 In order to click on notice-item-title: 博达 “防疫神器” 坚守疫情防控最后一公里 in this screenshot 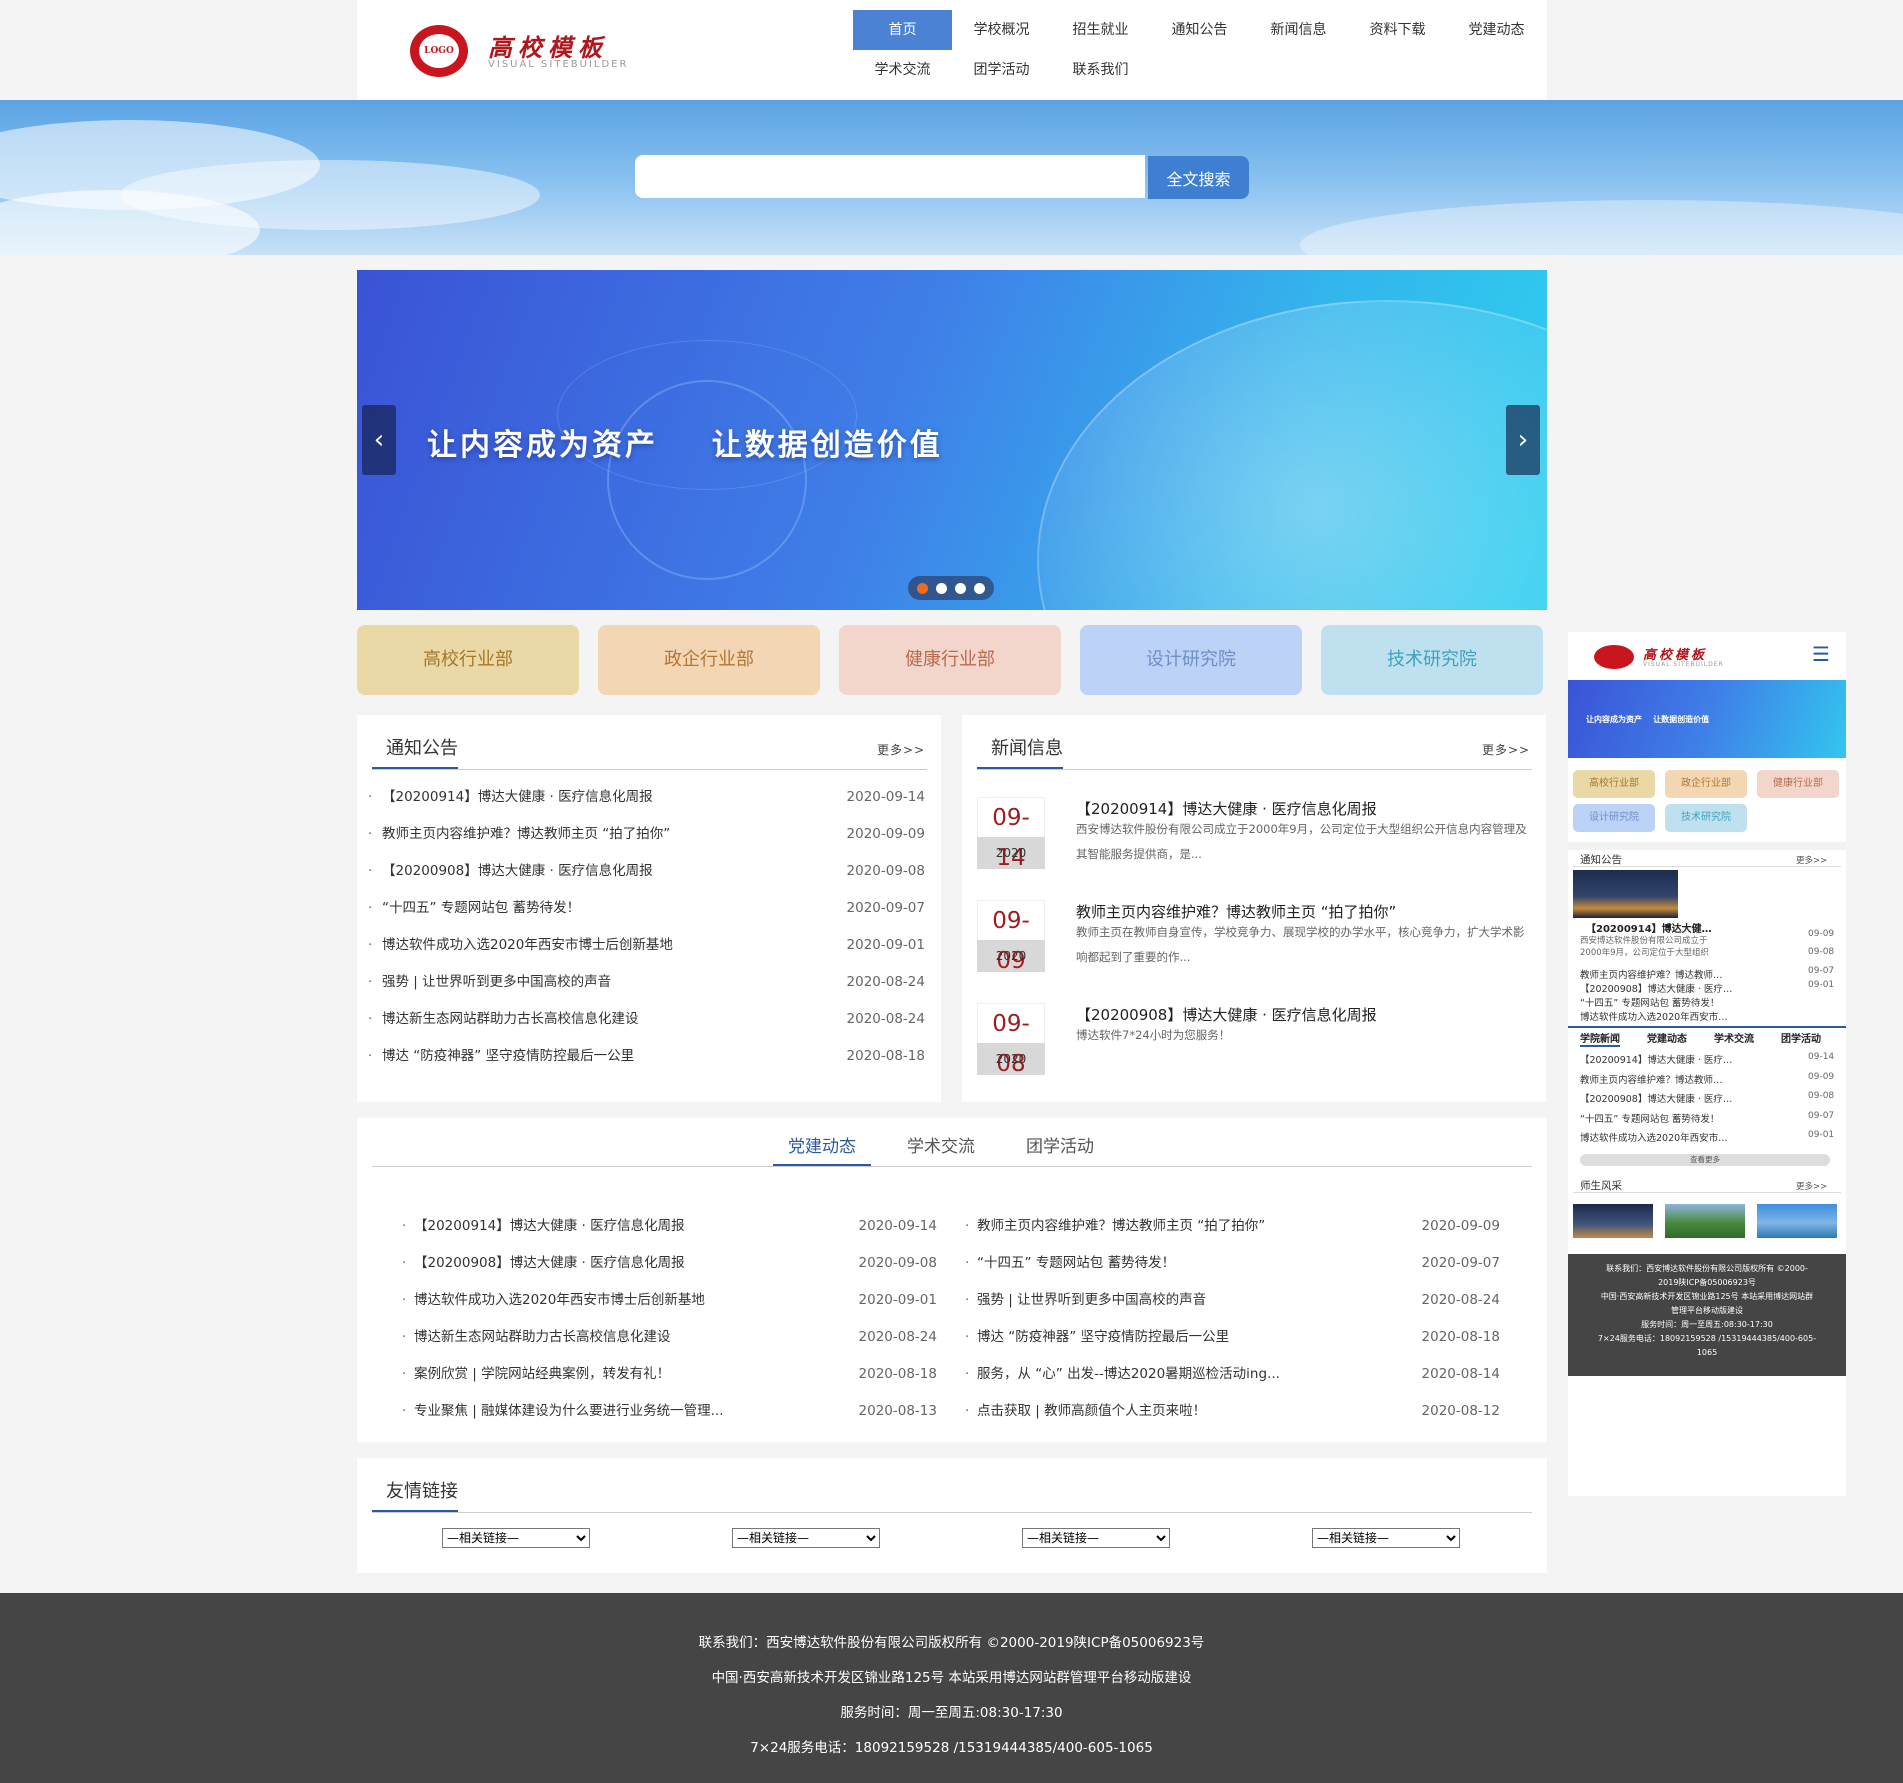, I will do `click(508, 1056)`.